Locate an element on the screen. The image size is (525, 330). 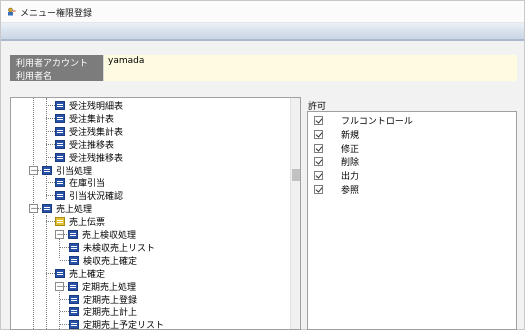
tree-node: － 定期売上処理 is located at coordinates (150, 286).